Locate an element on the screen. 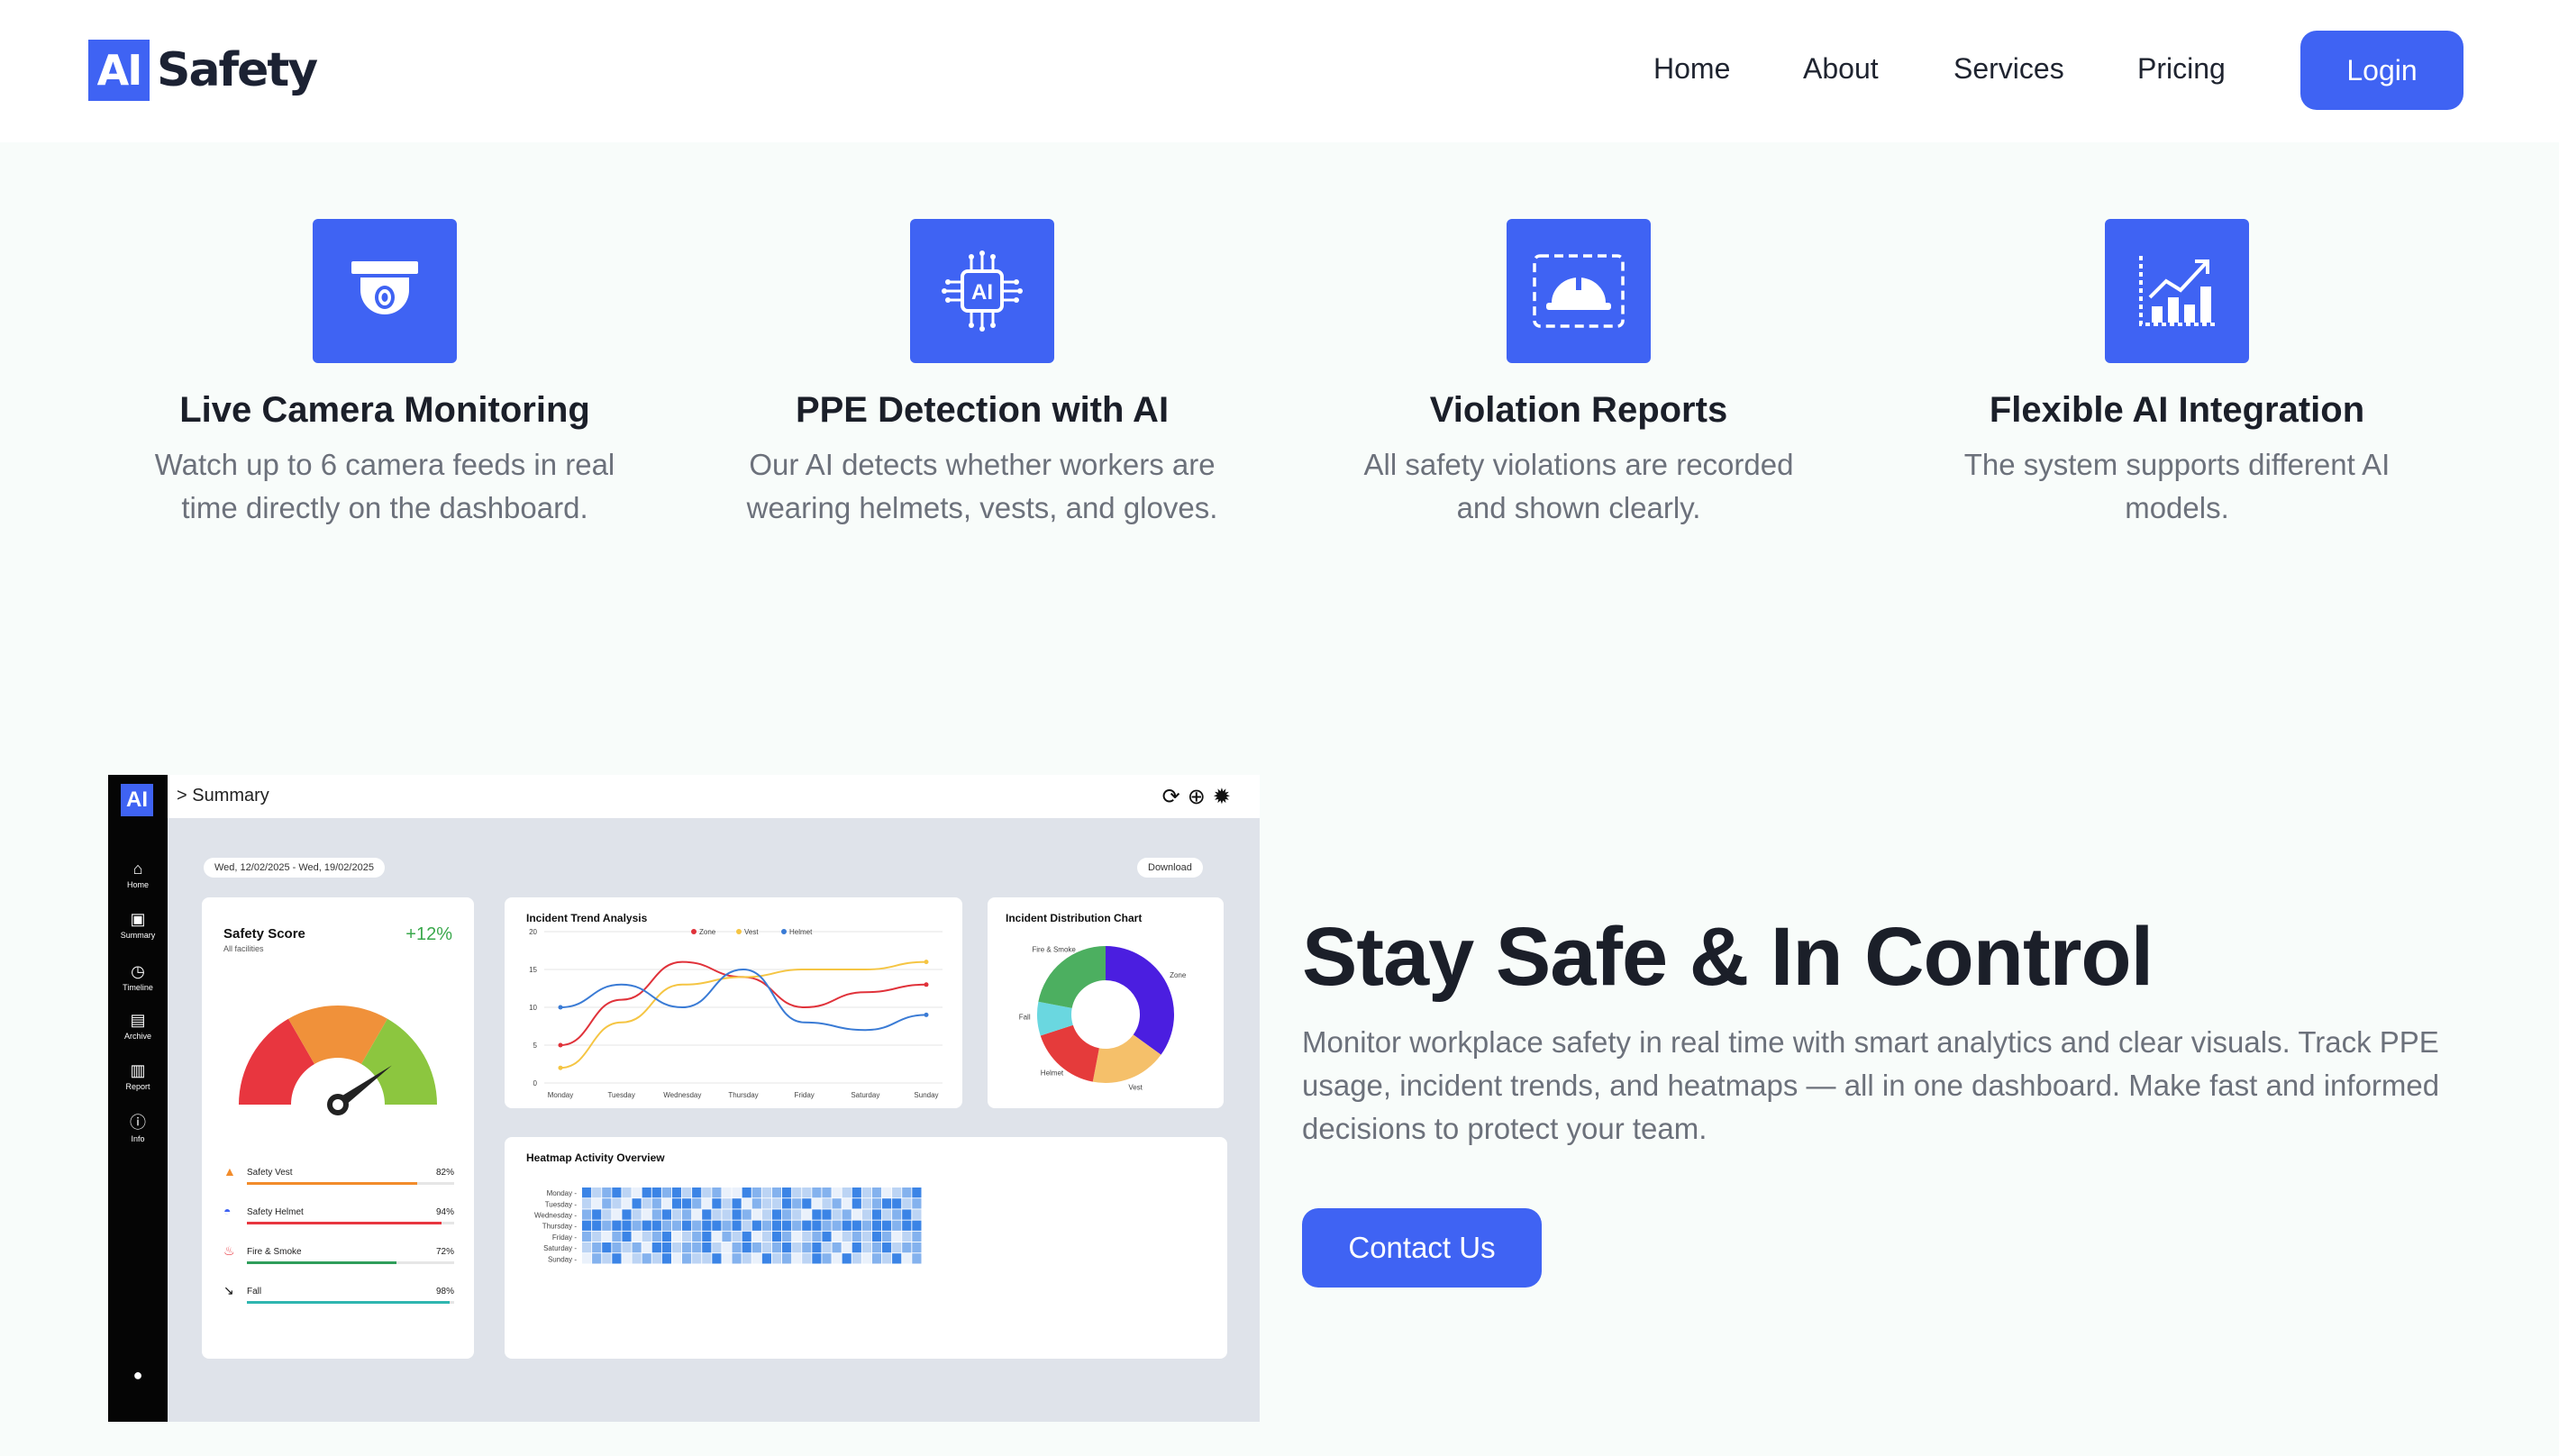  x-tick-label: Thursday is located at coordinates (743, 1095).